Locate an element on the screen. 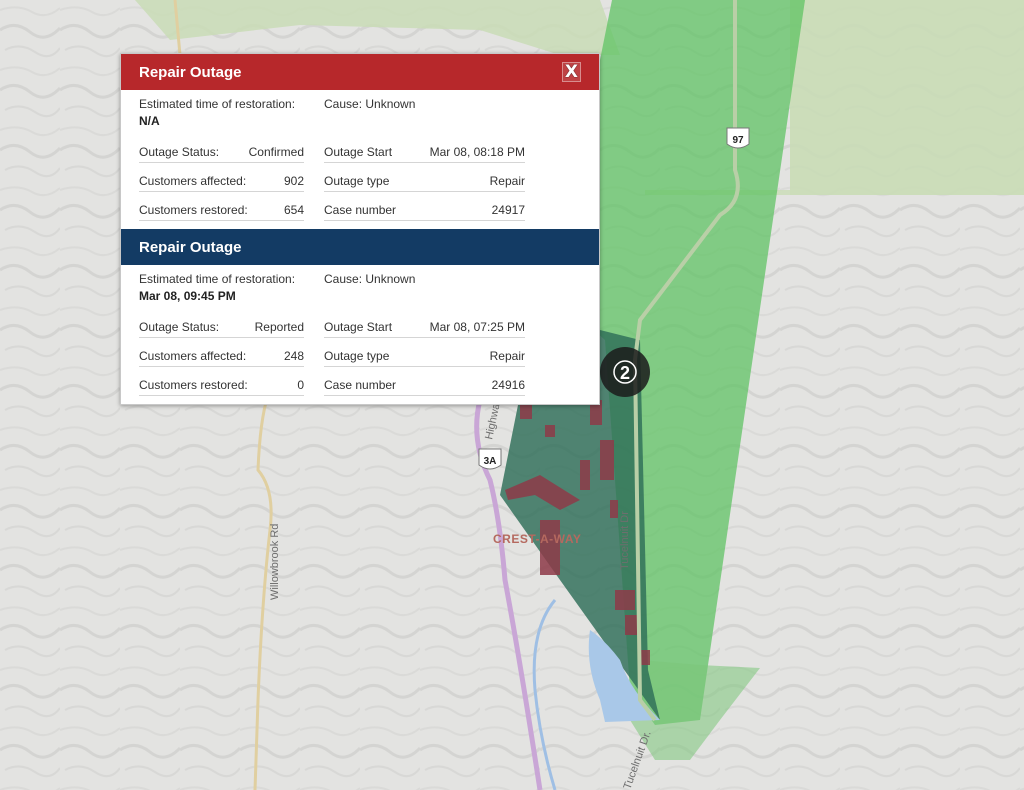 The height and width of the screenshot is (790, 1024). status-value: Confirmed is located at coordinates (276, 152).